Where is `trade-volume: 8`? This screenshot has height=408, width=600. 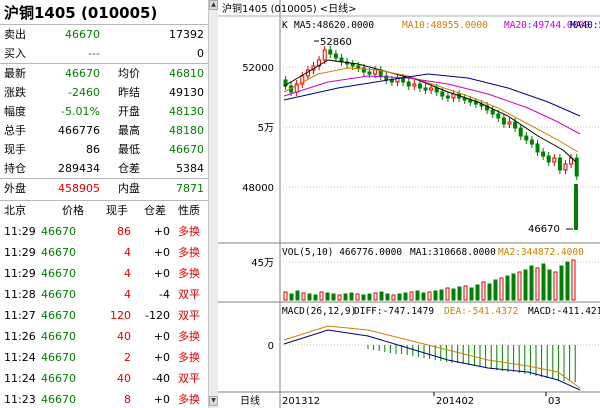 trade-volume: 8 is located at coordinates (127, 399).